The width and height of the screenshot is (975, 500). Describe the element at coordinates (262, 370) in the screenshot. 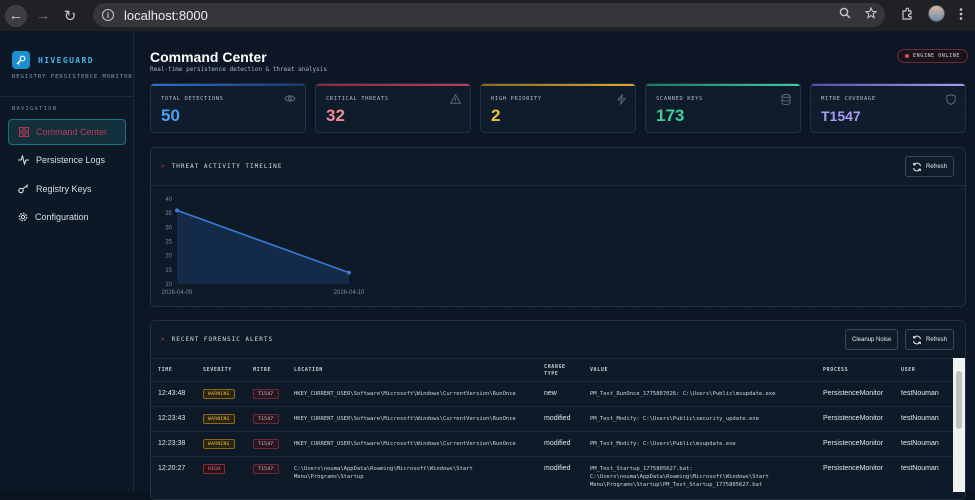

I see `column-header-mitre: MITRE` at that location.